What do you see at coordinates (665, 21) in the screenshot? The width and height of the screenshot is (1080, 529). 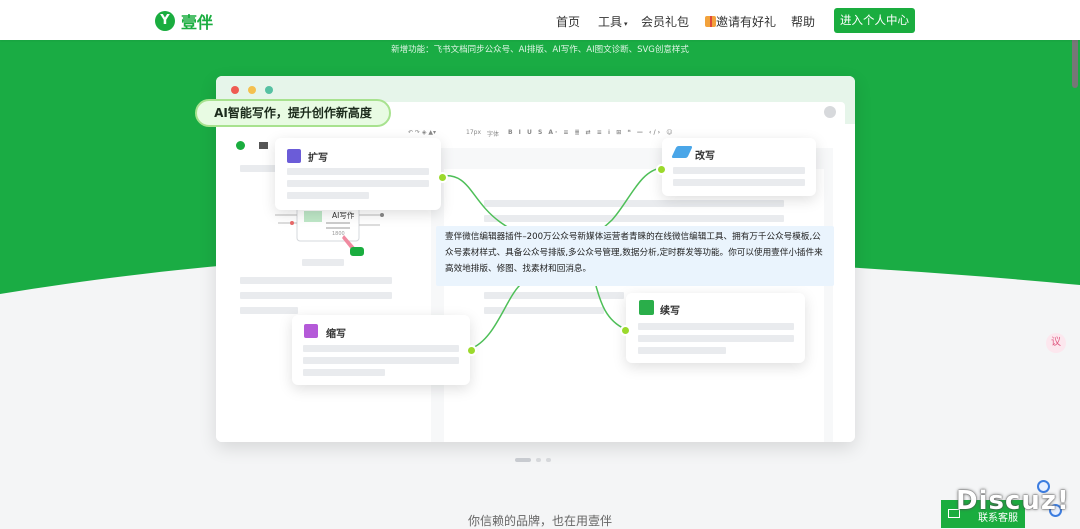 I see `nav-member-gift: 会员礼包` at bounding box center [665, 21].